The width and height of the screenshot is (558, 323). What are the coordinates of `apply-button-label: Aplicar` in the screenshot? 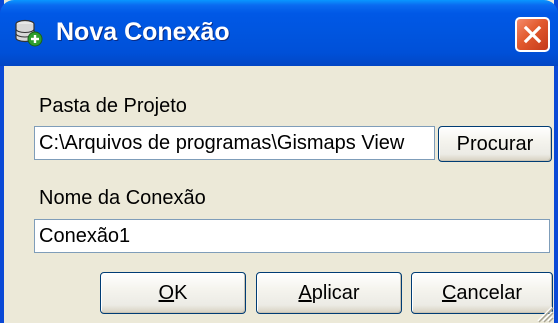 It's located at (329, 293).